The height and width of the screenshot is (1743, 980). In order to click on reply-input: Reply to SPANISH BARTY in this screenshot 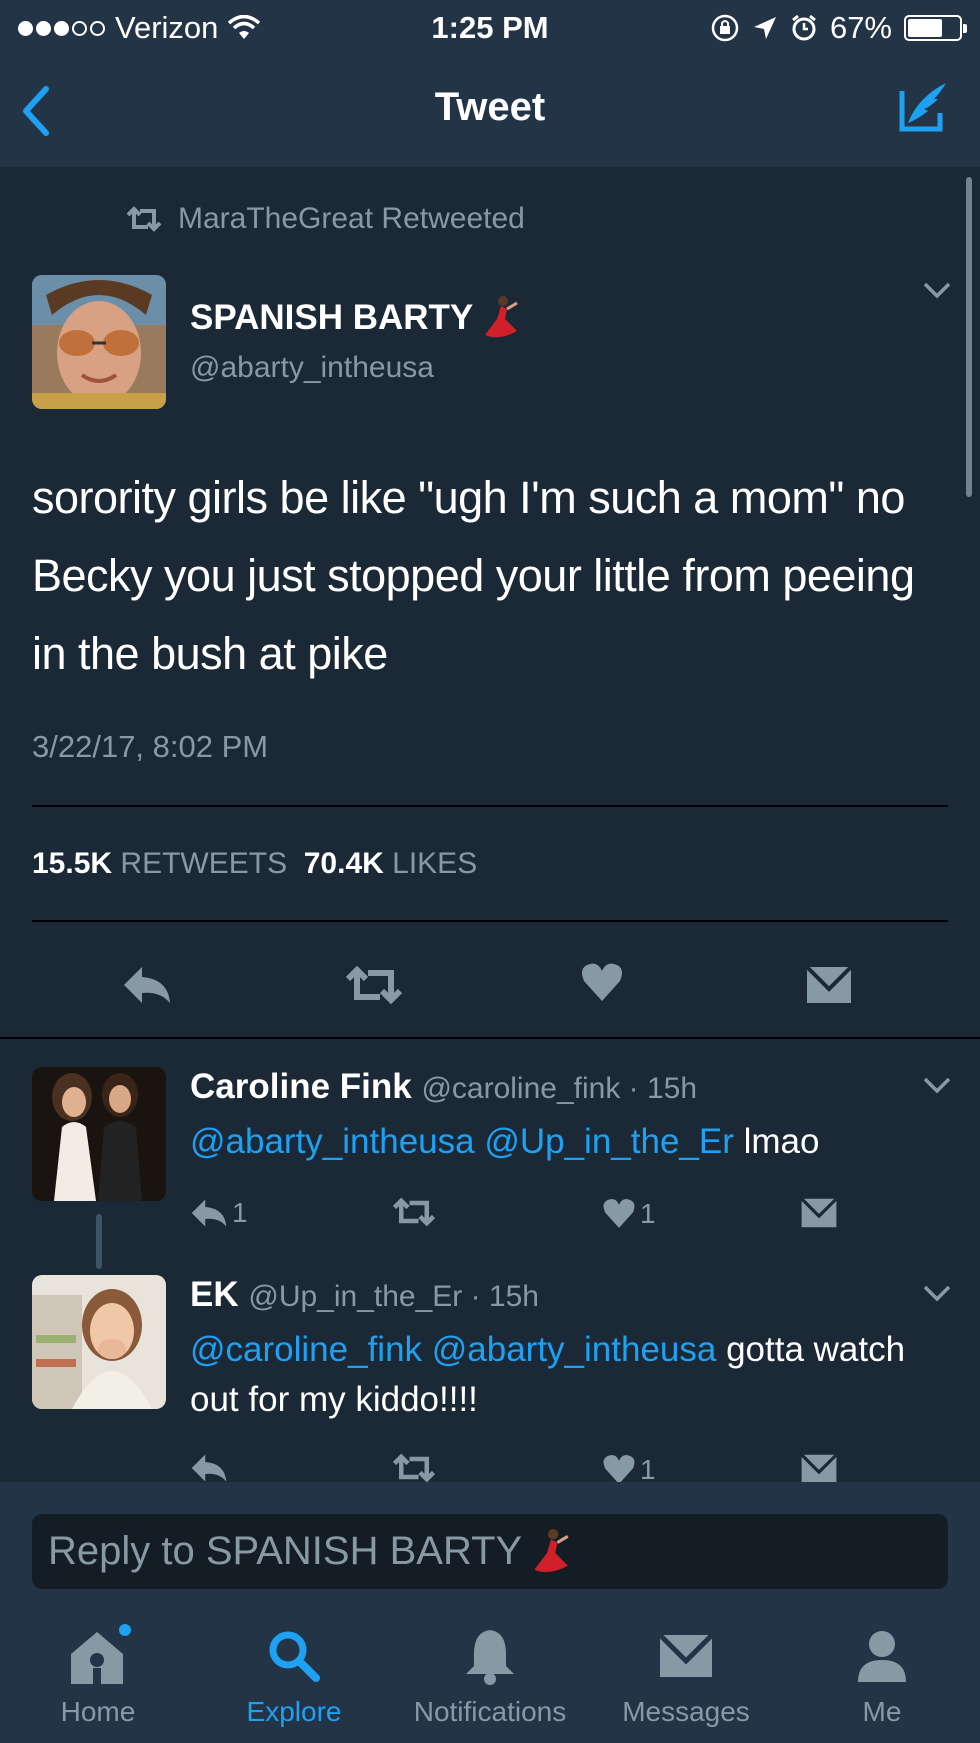, I will do `click(490, 1551)`.